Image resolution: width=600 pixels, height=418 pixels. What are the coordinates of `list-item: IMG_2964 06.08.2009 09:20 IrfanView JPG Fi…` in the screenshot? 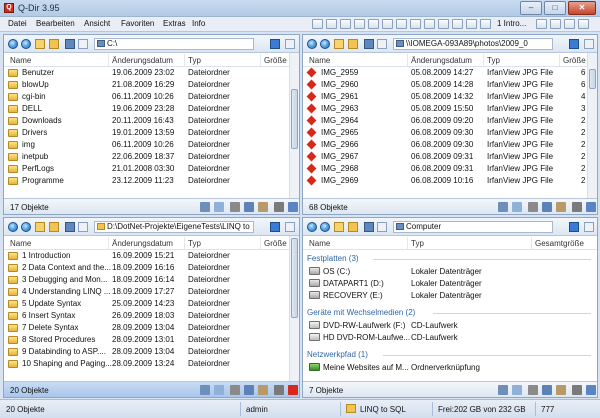 It's located at (445, 121).